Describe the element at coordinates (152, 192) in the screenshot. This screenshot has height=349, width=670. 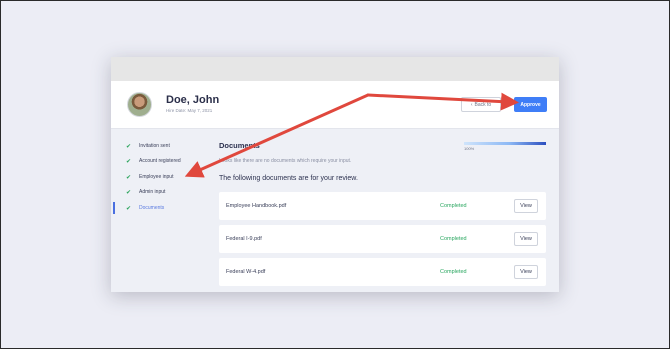
I see `step-label: Admin input` at that location.